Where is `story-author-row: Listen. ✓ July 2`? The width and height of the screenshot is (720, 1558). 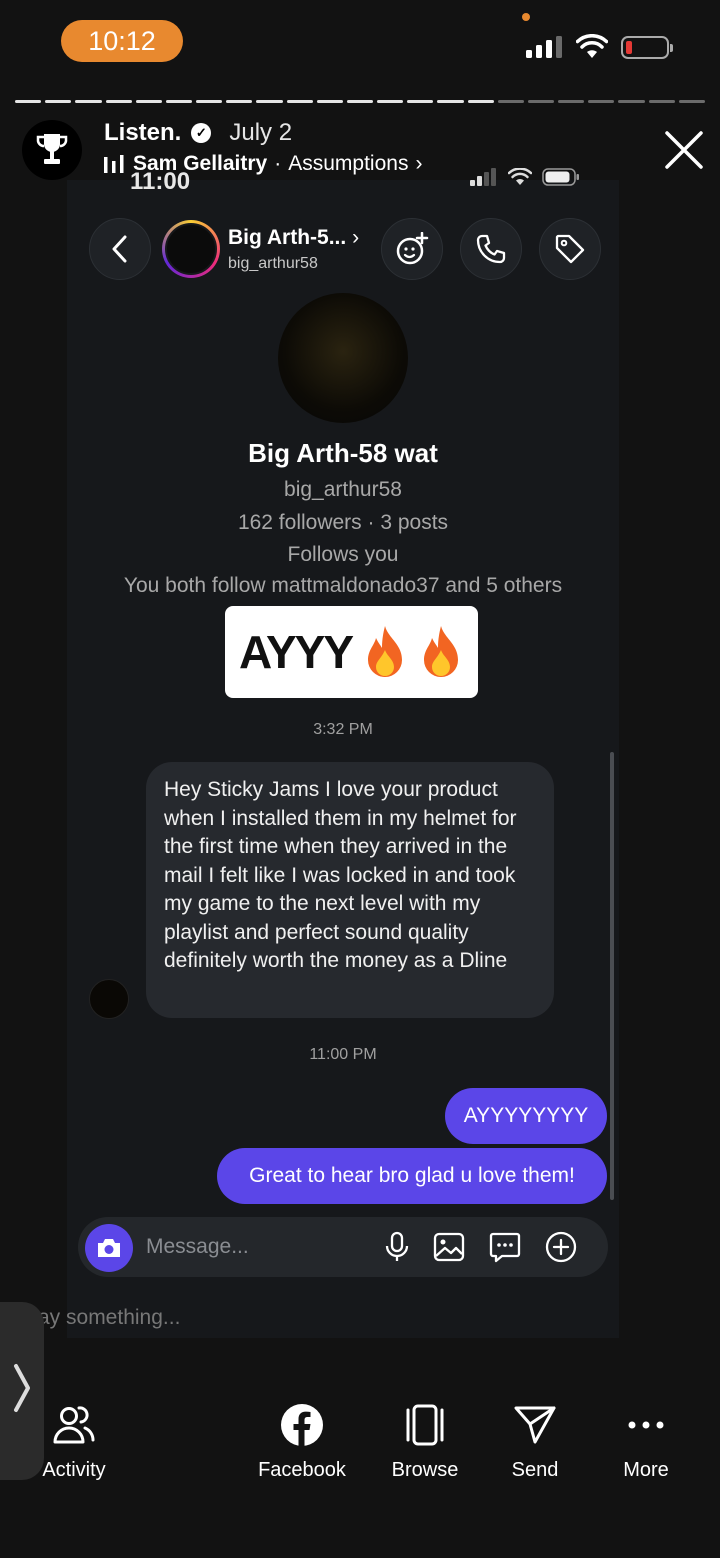
story-author-row: Listen. ✓ July 2 is located at coordinates (198, 133).